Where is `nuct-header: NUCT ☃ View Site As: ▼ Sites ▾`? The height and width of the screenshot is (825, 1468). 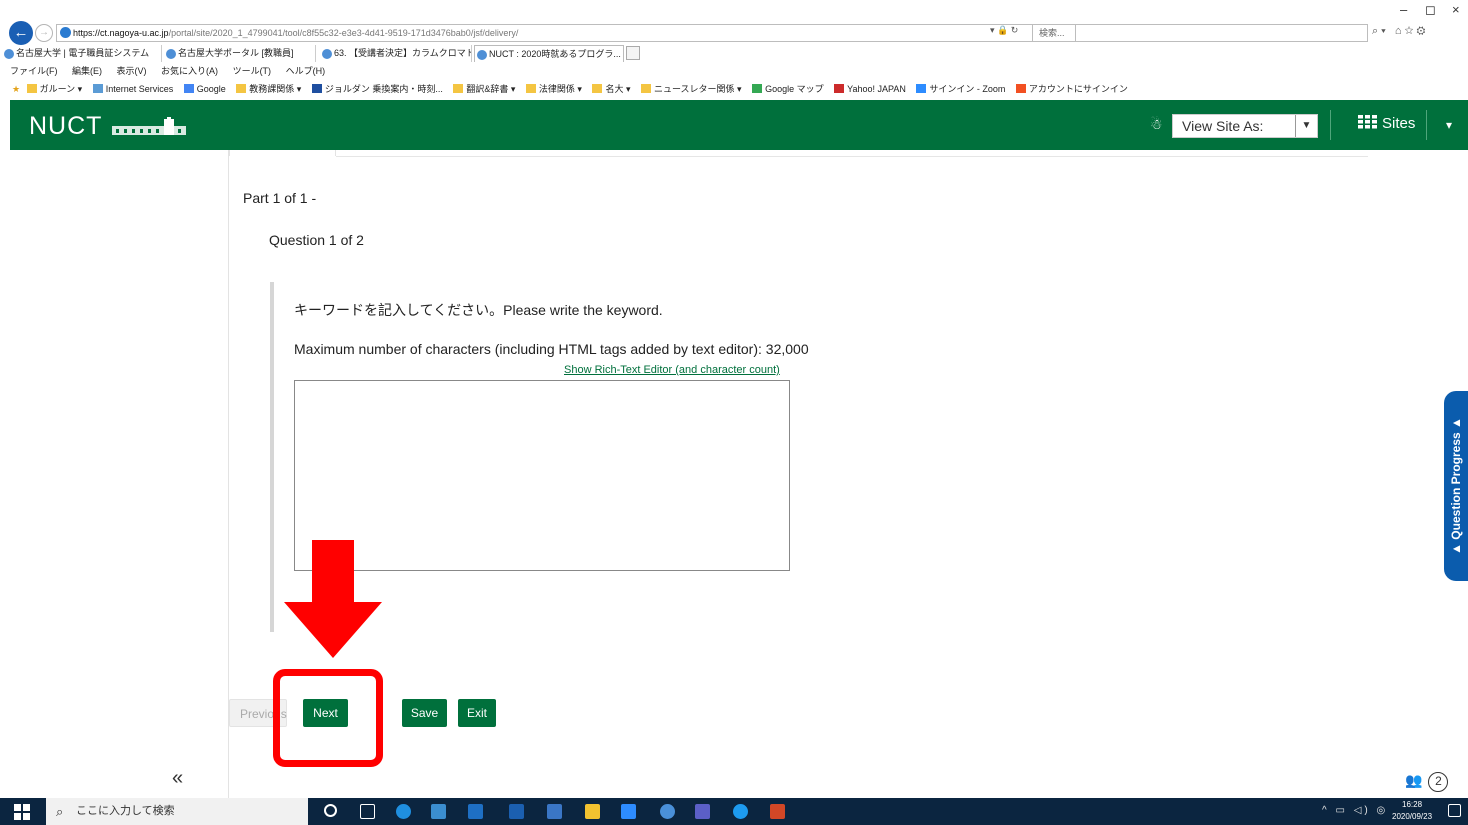 nuct-header: NUCT ☃ View Site As: ▼ Sites ▾ is located at coordinates (739, 125).